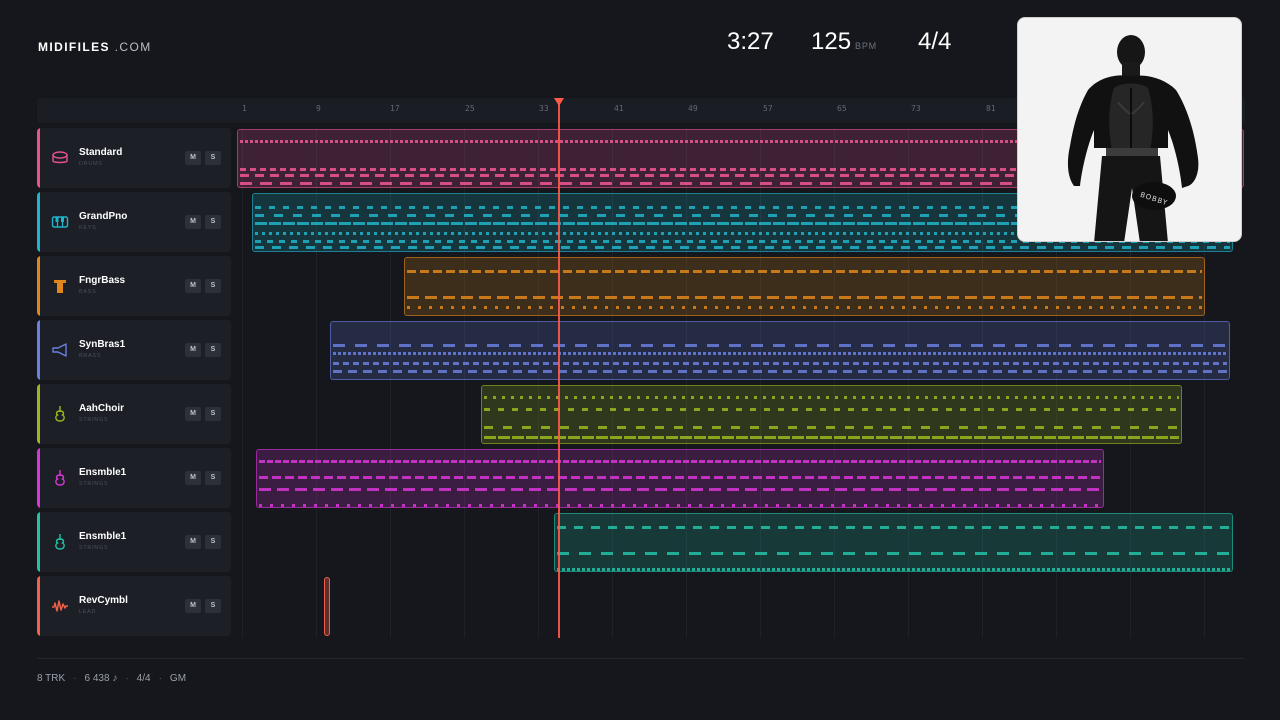 The image size is (1280, 720). I want to click on track-name: Standard, so click(101, 152).